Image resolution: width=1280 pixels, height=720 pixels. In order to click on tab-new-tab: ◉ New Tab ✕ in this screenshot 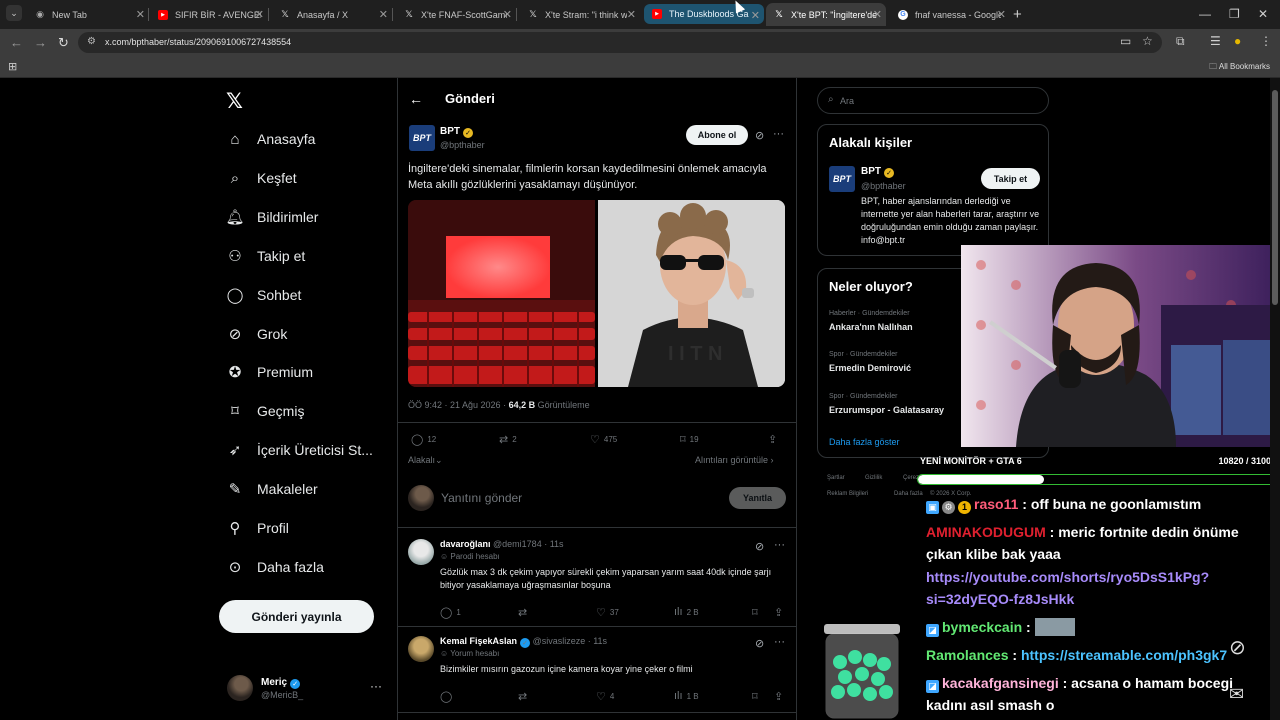, I will do `click(88, 14)`.